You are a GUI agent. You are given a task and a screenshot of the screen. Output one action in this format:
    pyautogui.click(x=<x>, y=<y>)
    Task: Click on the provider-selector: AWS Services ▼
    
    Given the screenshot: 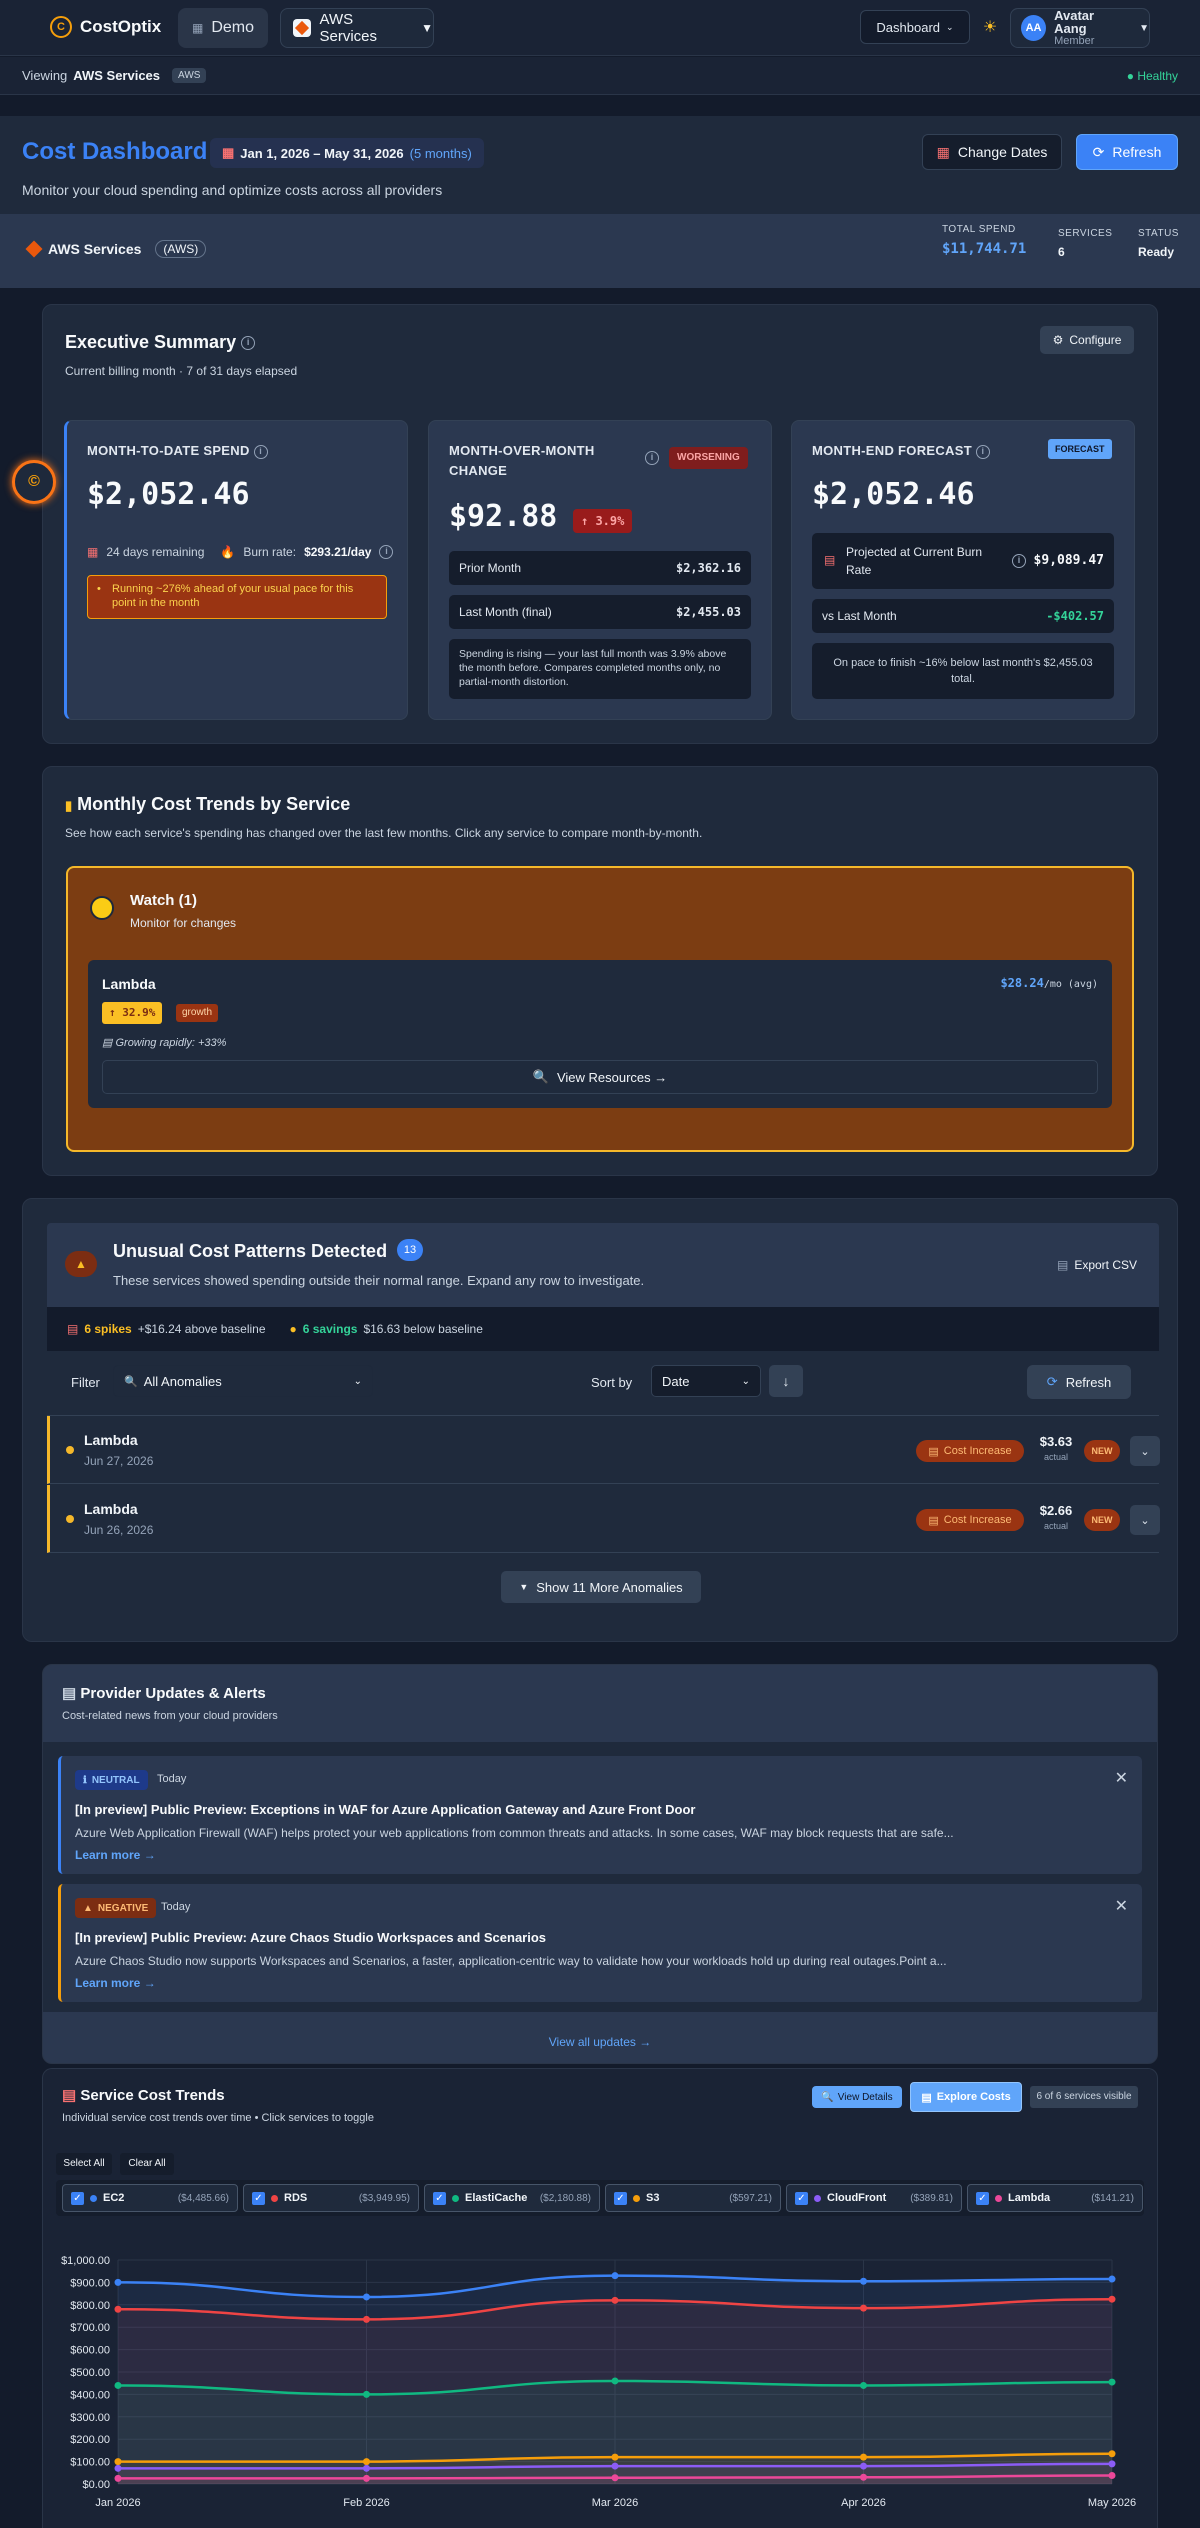 What is the action you would take?
    pyautogui.click(x=357, y=28)
    